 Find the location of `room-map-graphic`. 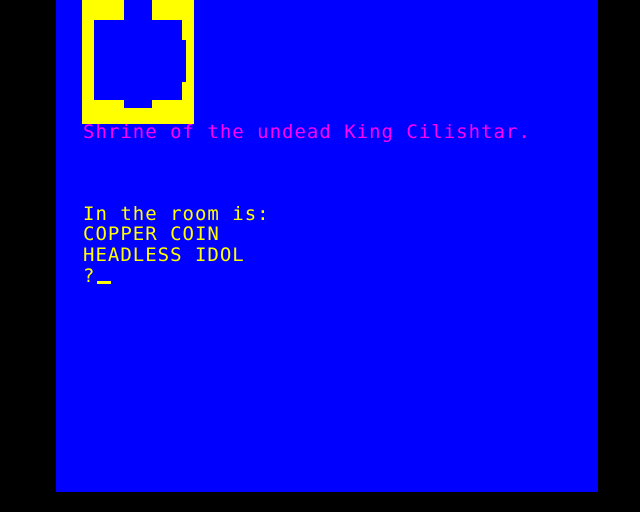

room-map-graphic is located at coordinates (138, 62).